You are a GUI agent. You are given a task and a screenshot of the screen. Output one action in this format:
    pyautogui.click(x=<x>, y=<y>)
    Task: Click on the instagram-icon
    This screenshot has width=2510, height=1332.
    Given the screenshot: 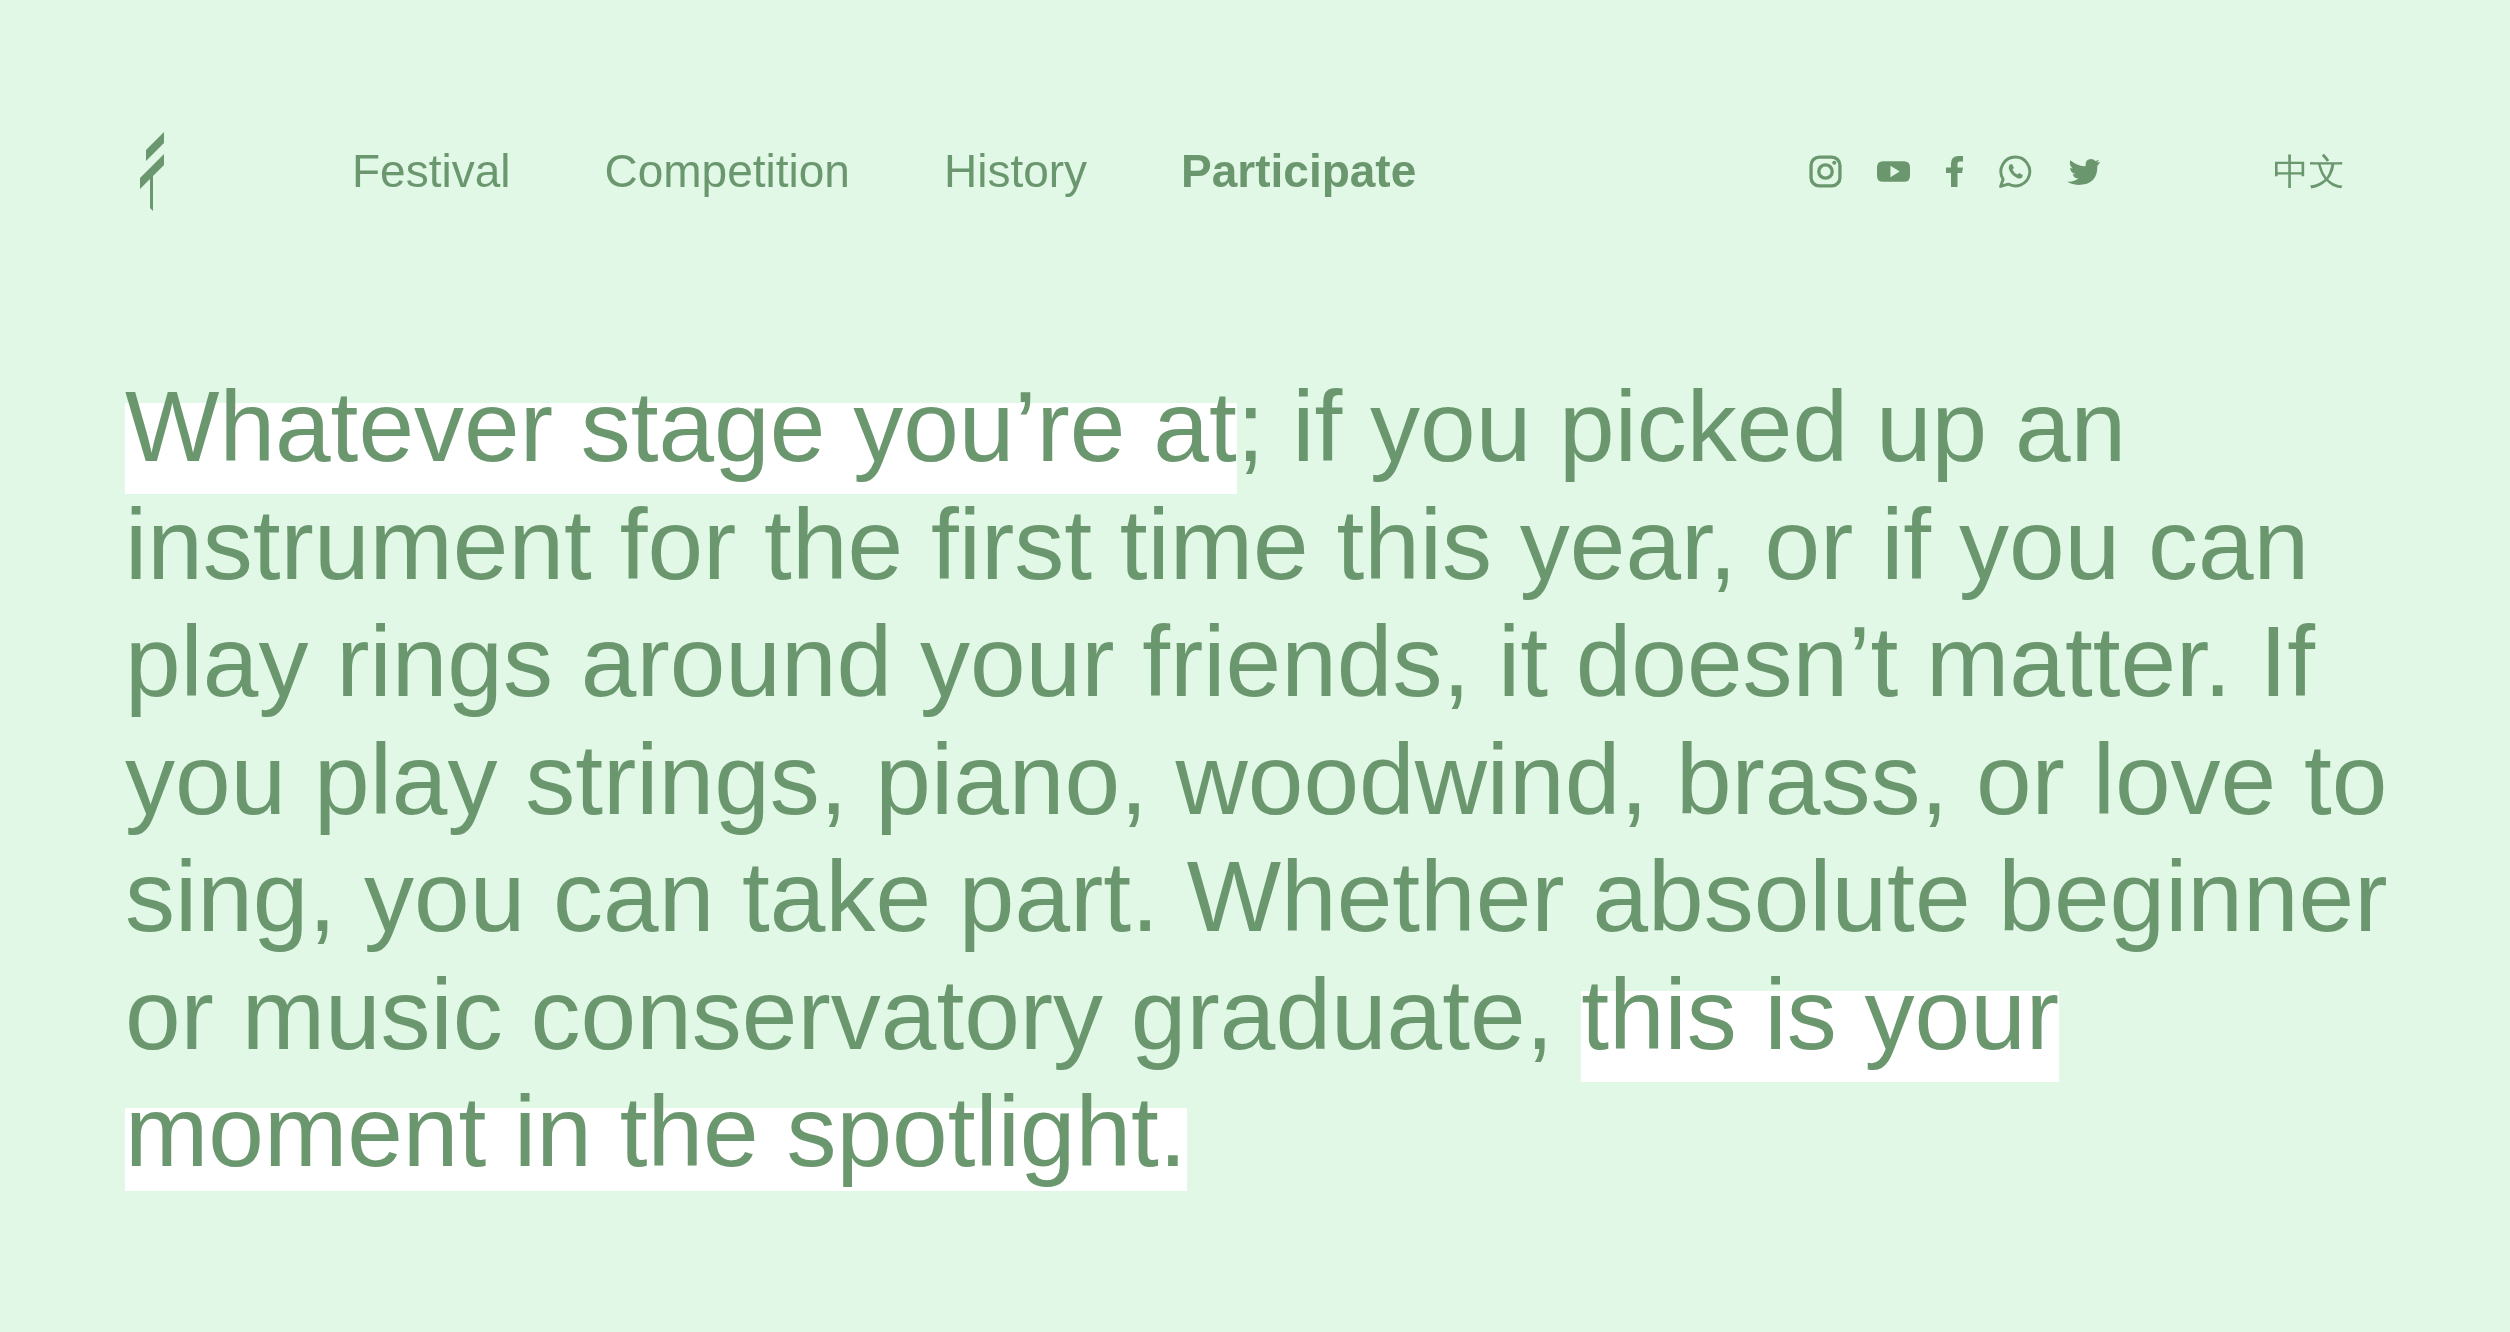 What is the action you would take?
    pyautogui.click(x=1825, y=171)
    